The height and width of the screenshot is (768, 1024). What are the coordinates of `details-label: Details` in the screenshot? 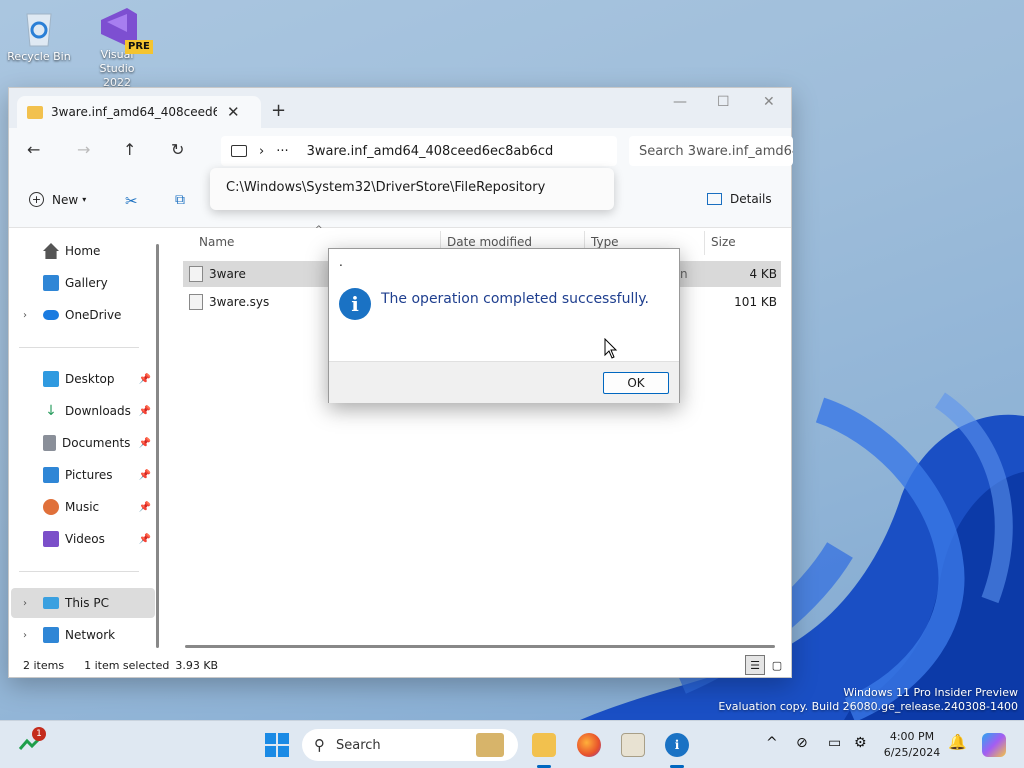 It's located at (751, 199).